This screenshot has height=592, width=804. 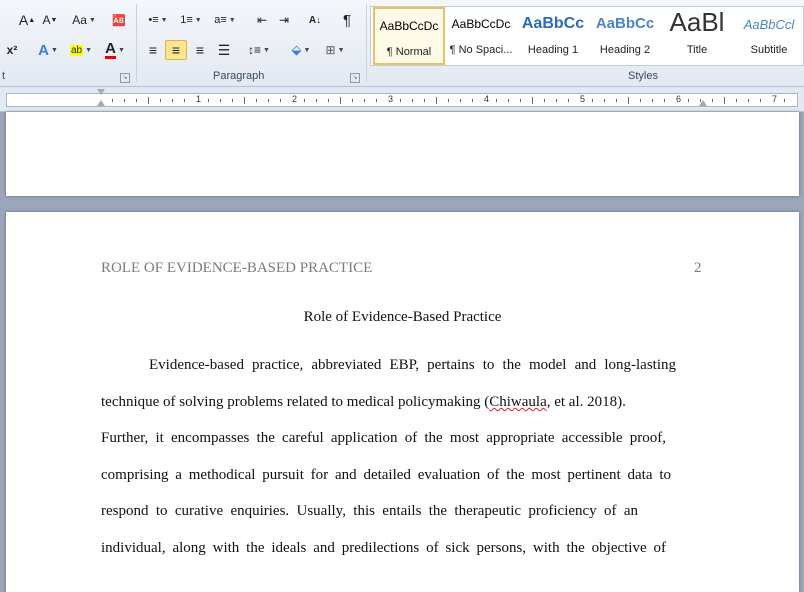 What do you see at coordinates (330, 50) in the screenshot?
I see `borders-icon: ⊞` at bounding box center [330, 50].